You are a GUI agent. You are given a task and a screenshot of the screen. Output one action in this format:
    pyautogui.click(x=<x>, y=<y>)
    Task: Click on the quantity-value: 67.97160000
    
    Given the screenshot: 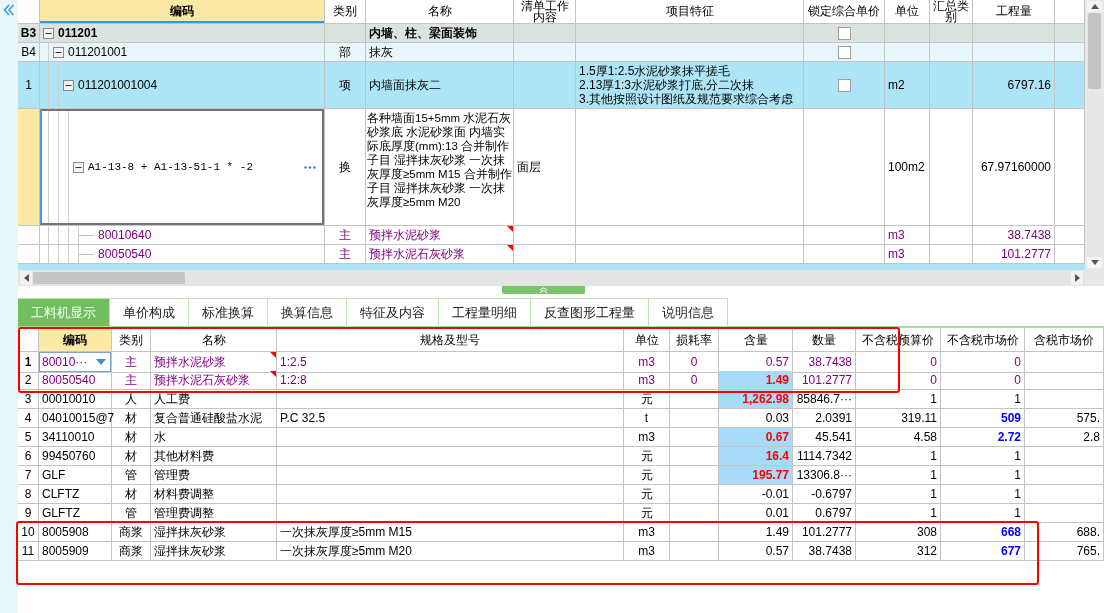 What is the action you would take?
    pyautogui.click(x=1015, y=167)
    